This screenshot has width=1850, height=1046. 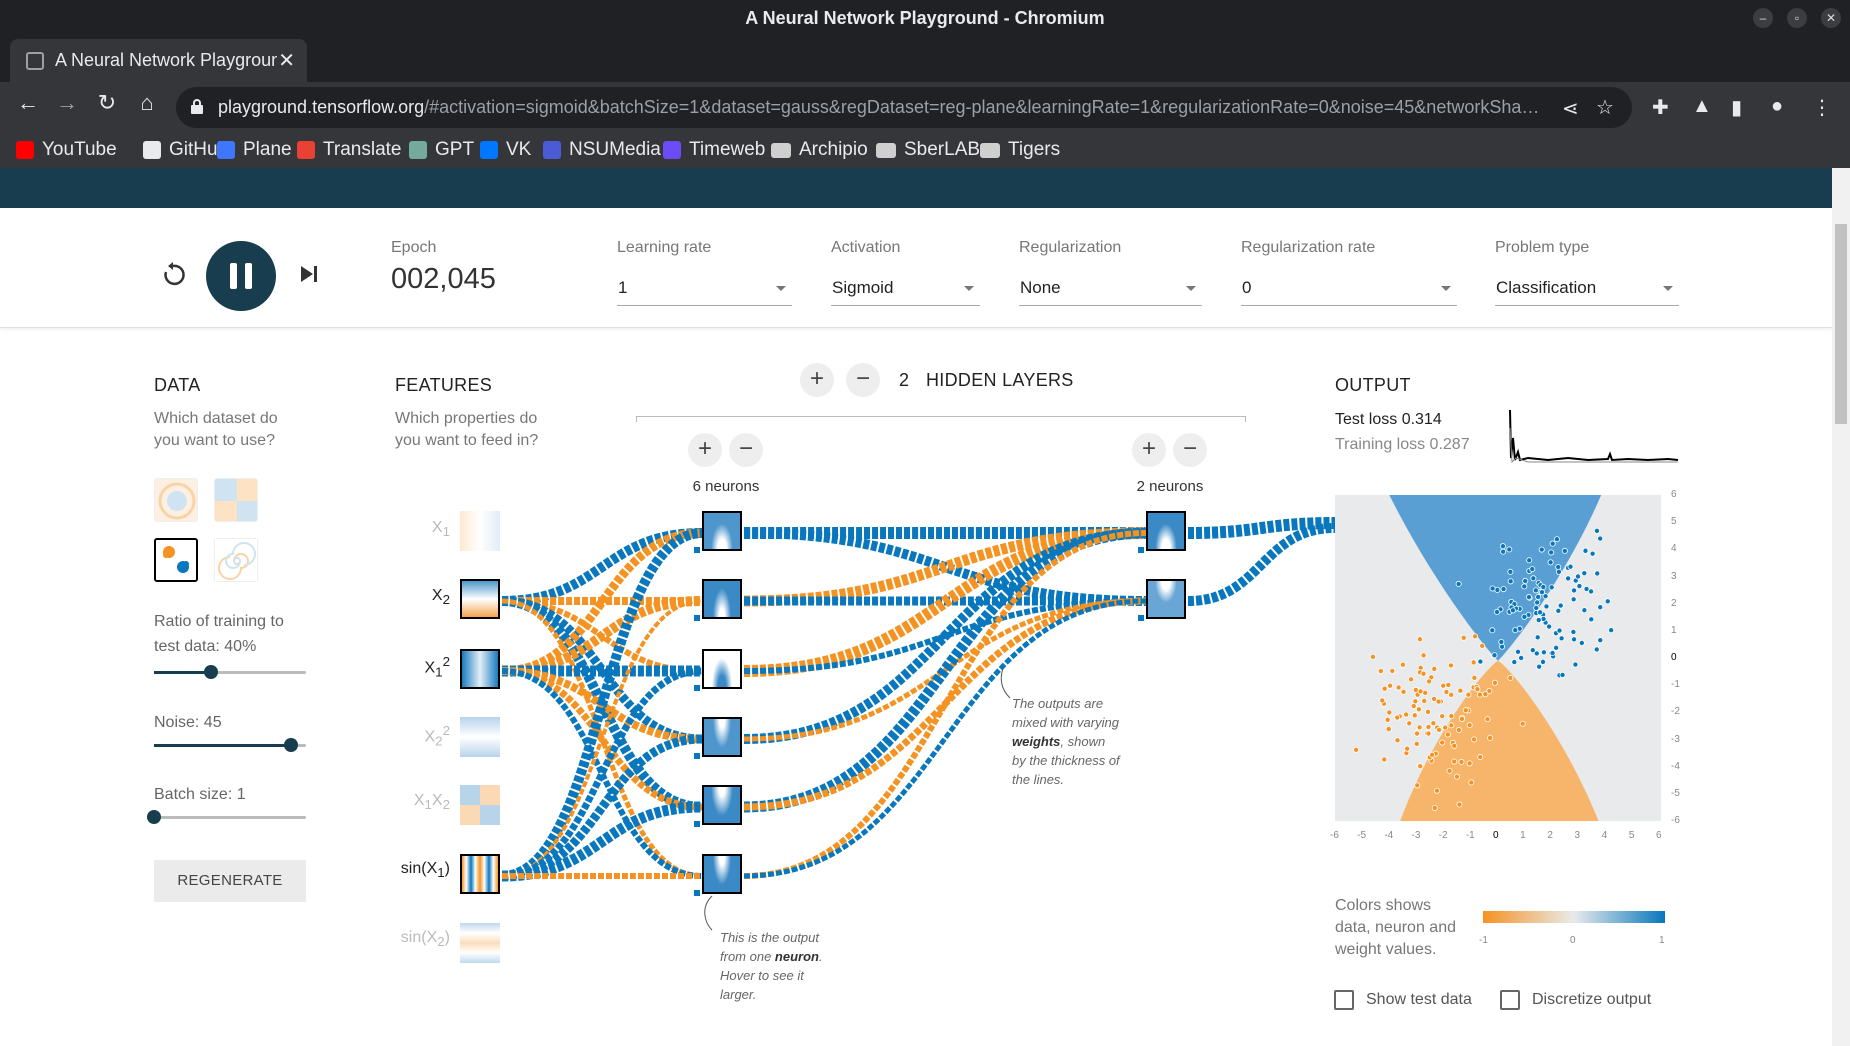 I want to click on bookmark-sberlab: SberLAB, so click(x=928, y=150).